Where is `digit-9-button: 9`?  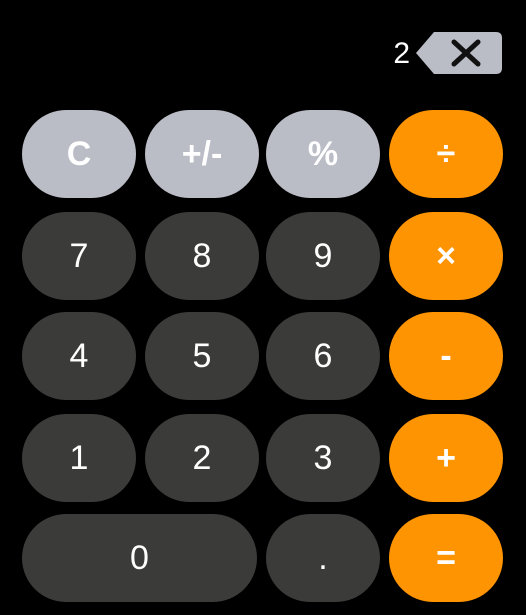 digit-9-button: 9 is located at coordinates (323, 256).